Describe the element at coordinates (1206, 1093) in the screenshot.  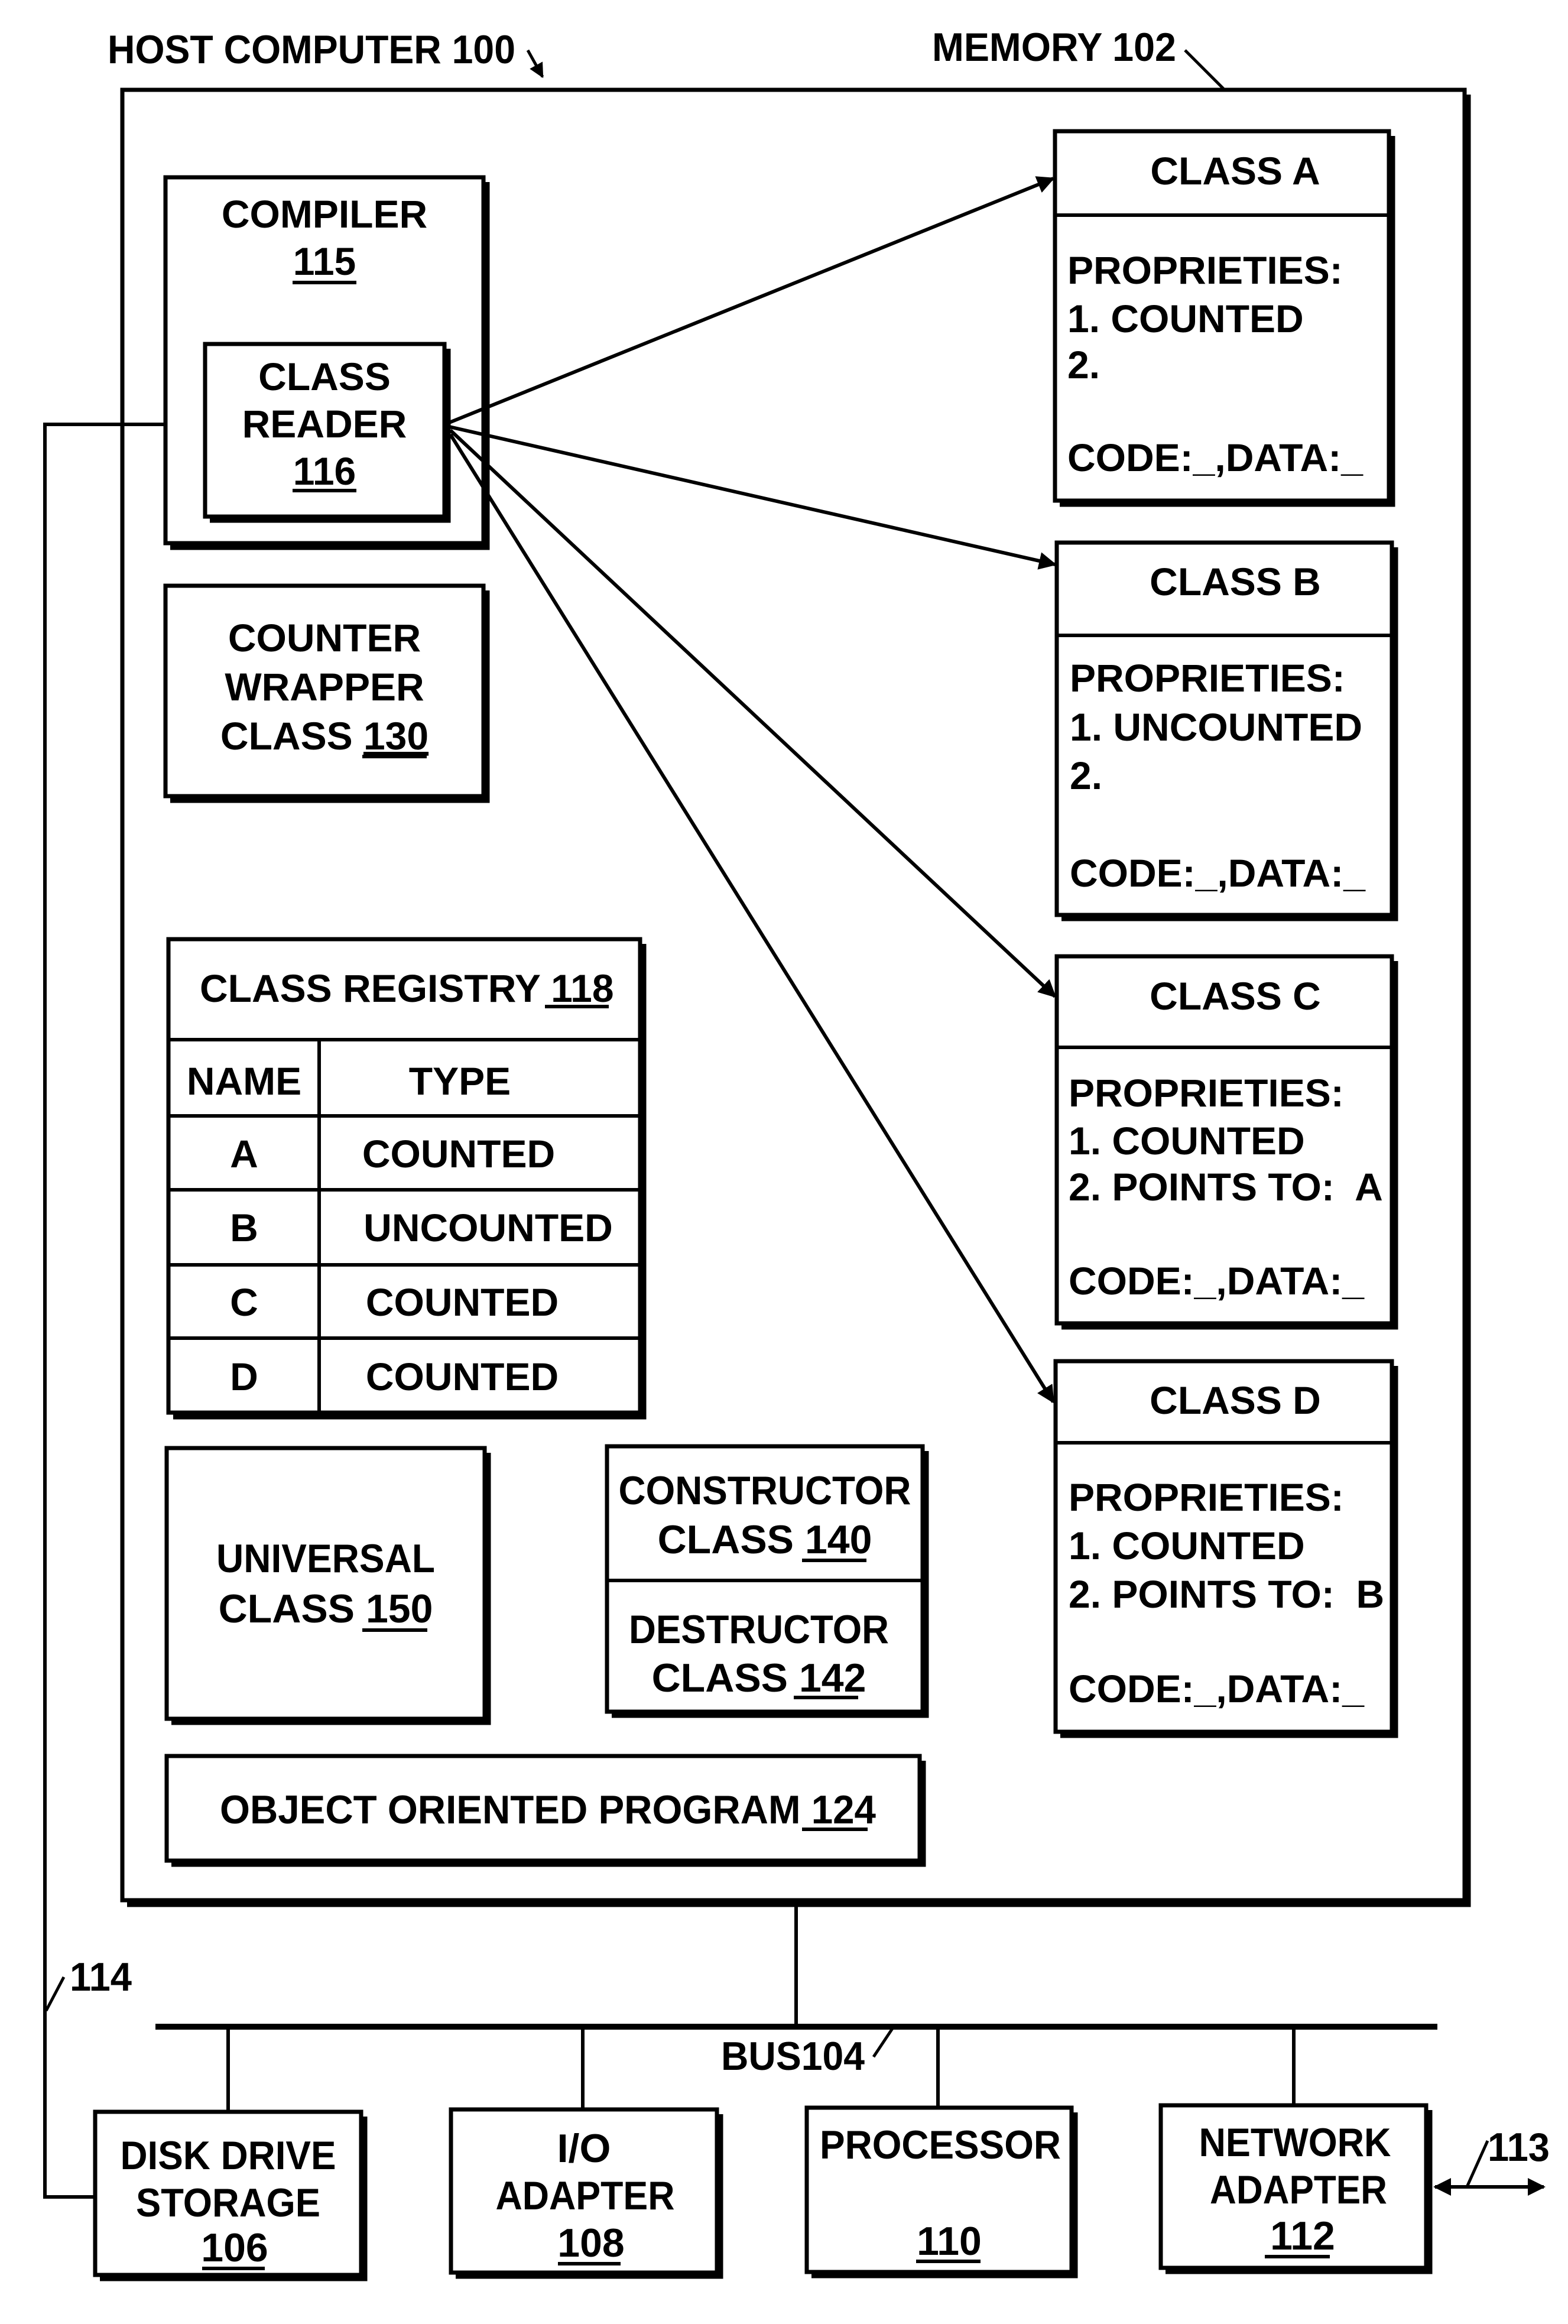
I see `class-c-heading: PROPRIETIES:` at that location.